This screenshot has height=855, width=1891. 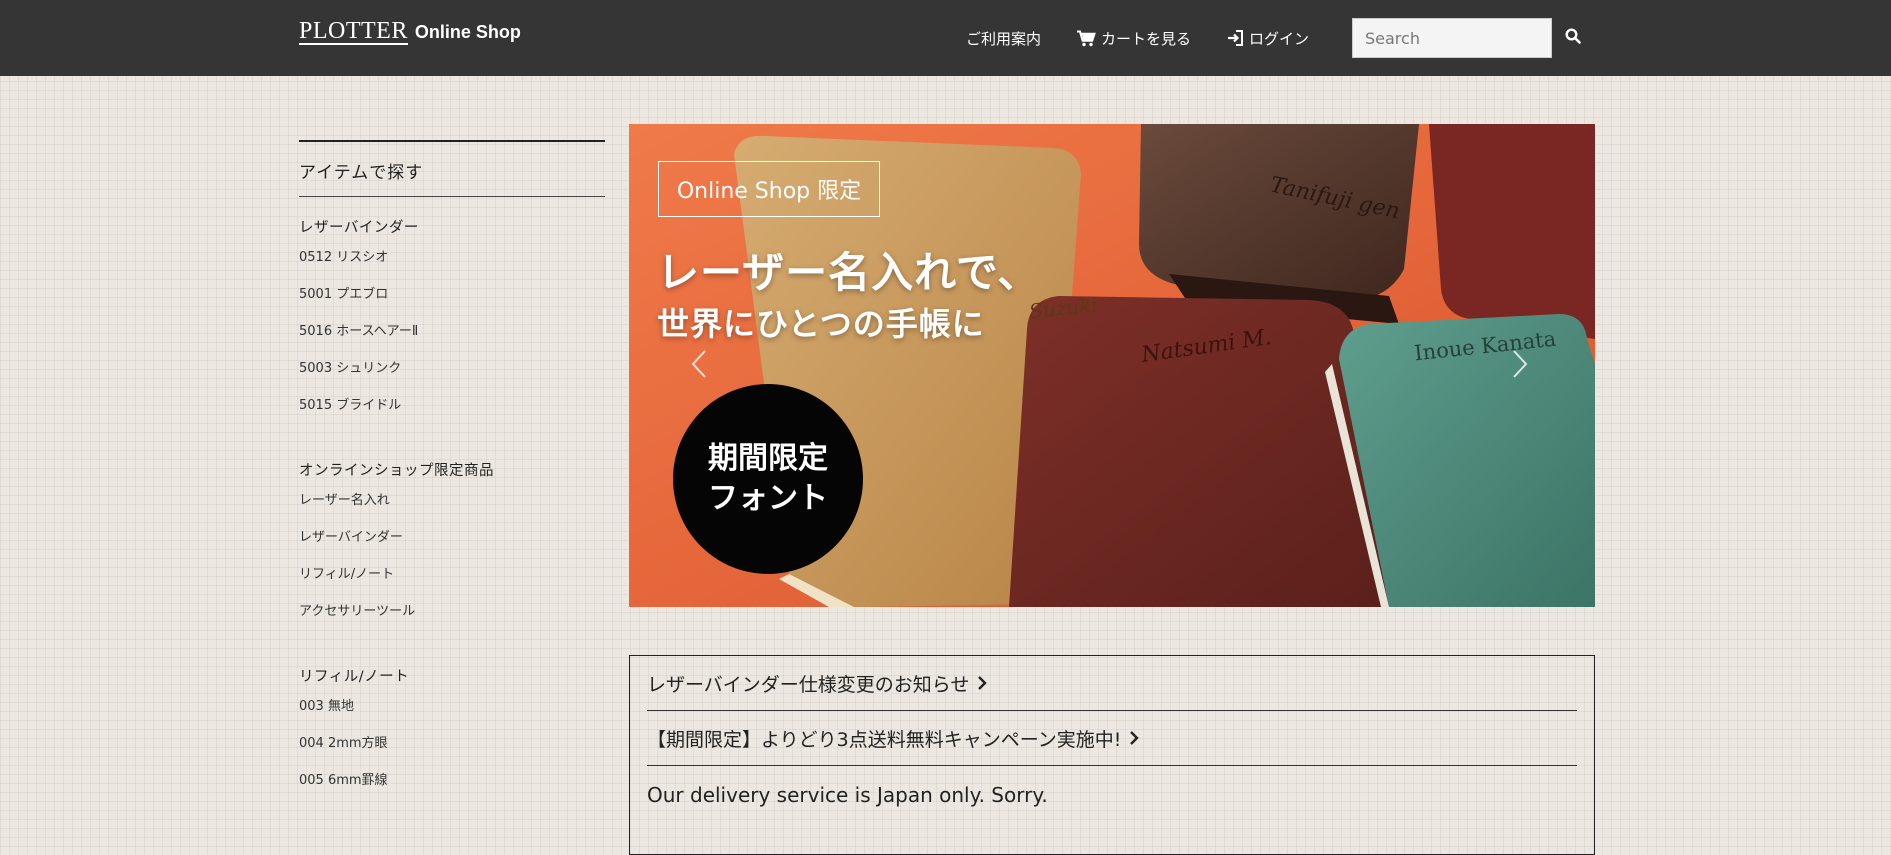 I want to click on brand-logo: PLOTTER Online Shop, so click(x=410, y=37).